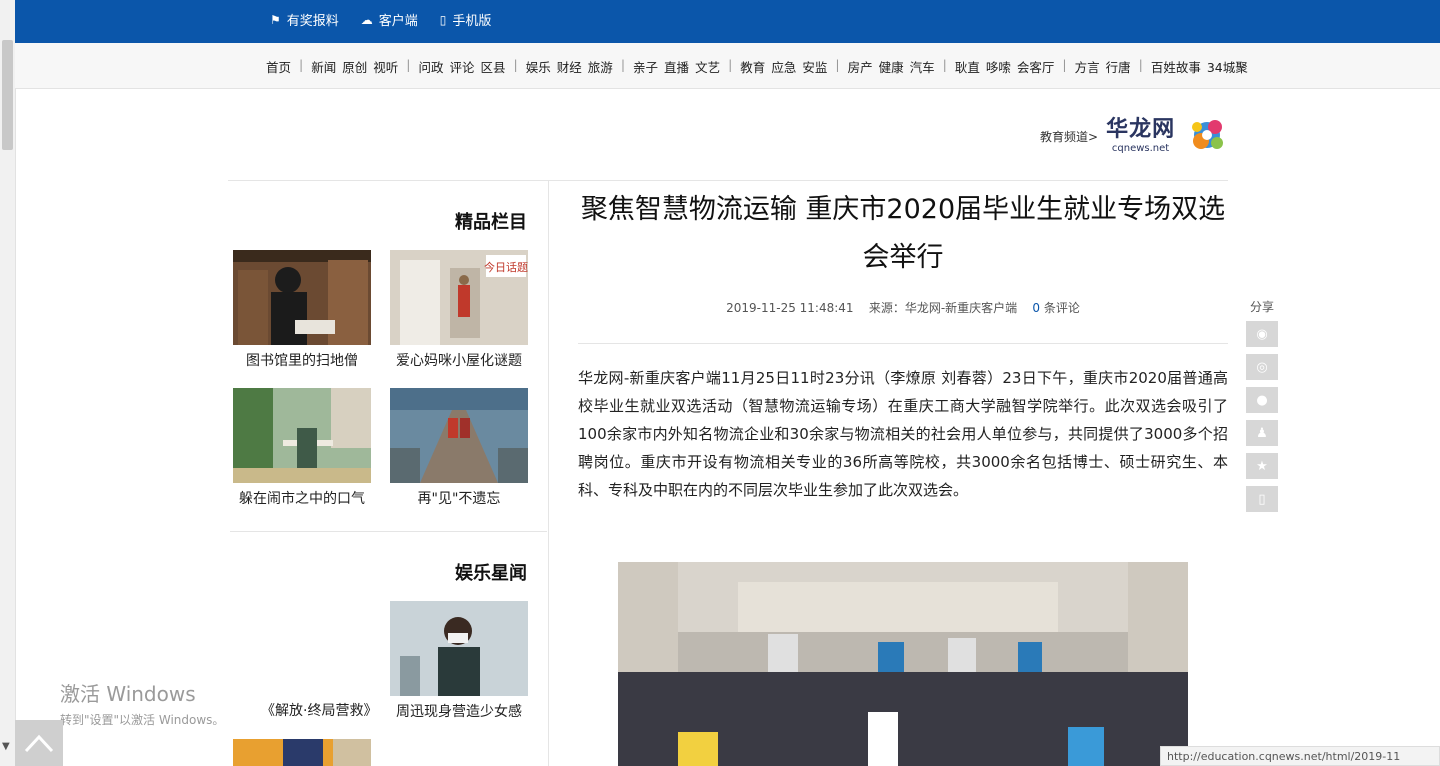  What do you see at coordinates (275, 19) in the screenshot?
I see `flag-icon: ⚑` at bounding box center [275, 19].